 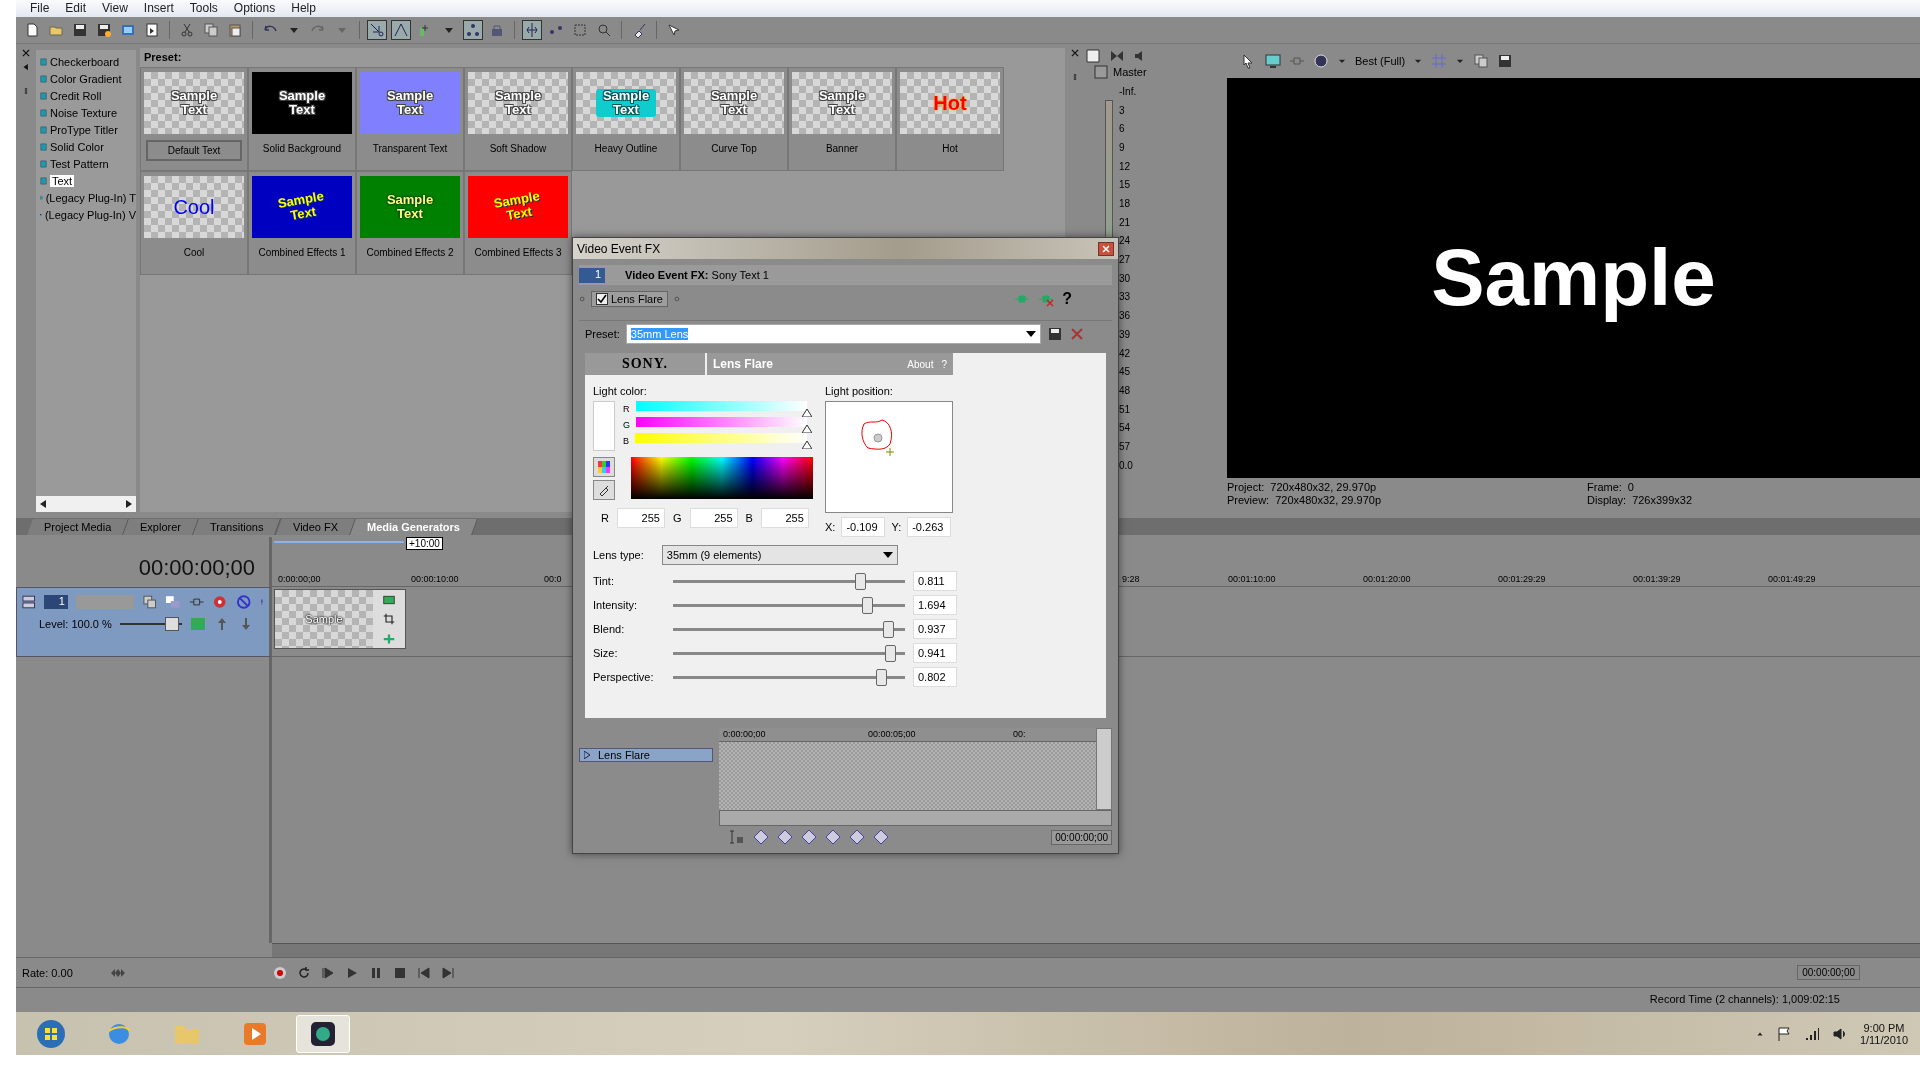 I want to click on app-icon, so click(x=323, y=1033).